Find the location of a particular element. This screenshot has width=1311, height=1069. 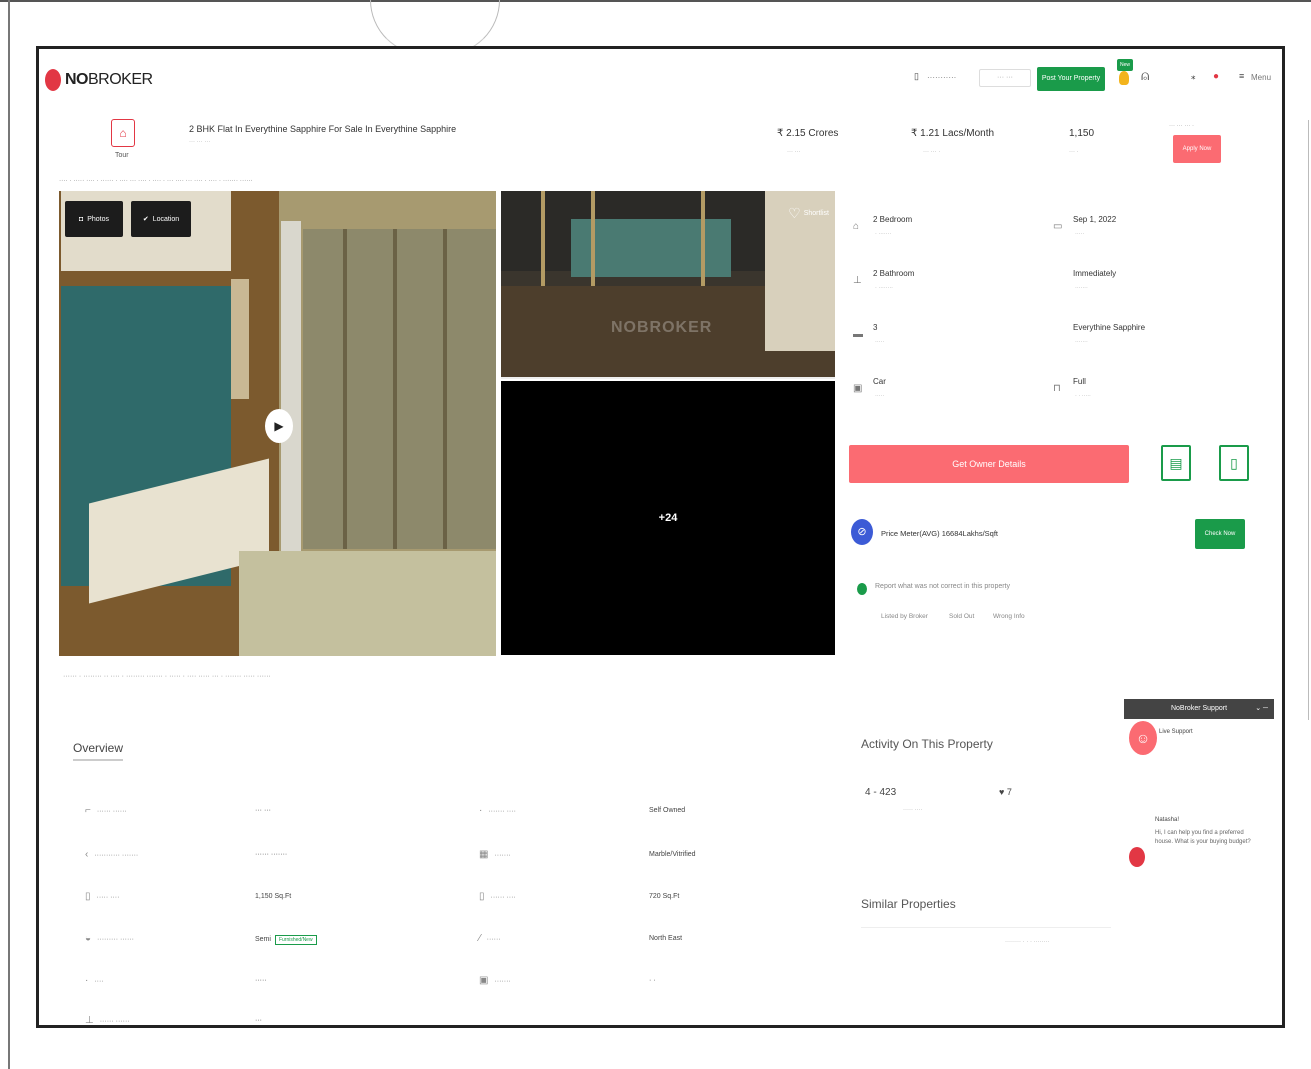

get-owner-details-button: Get Owner Details is located at coordinates (989, 464).